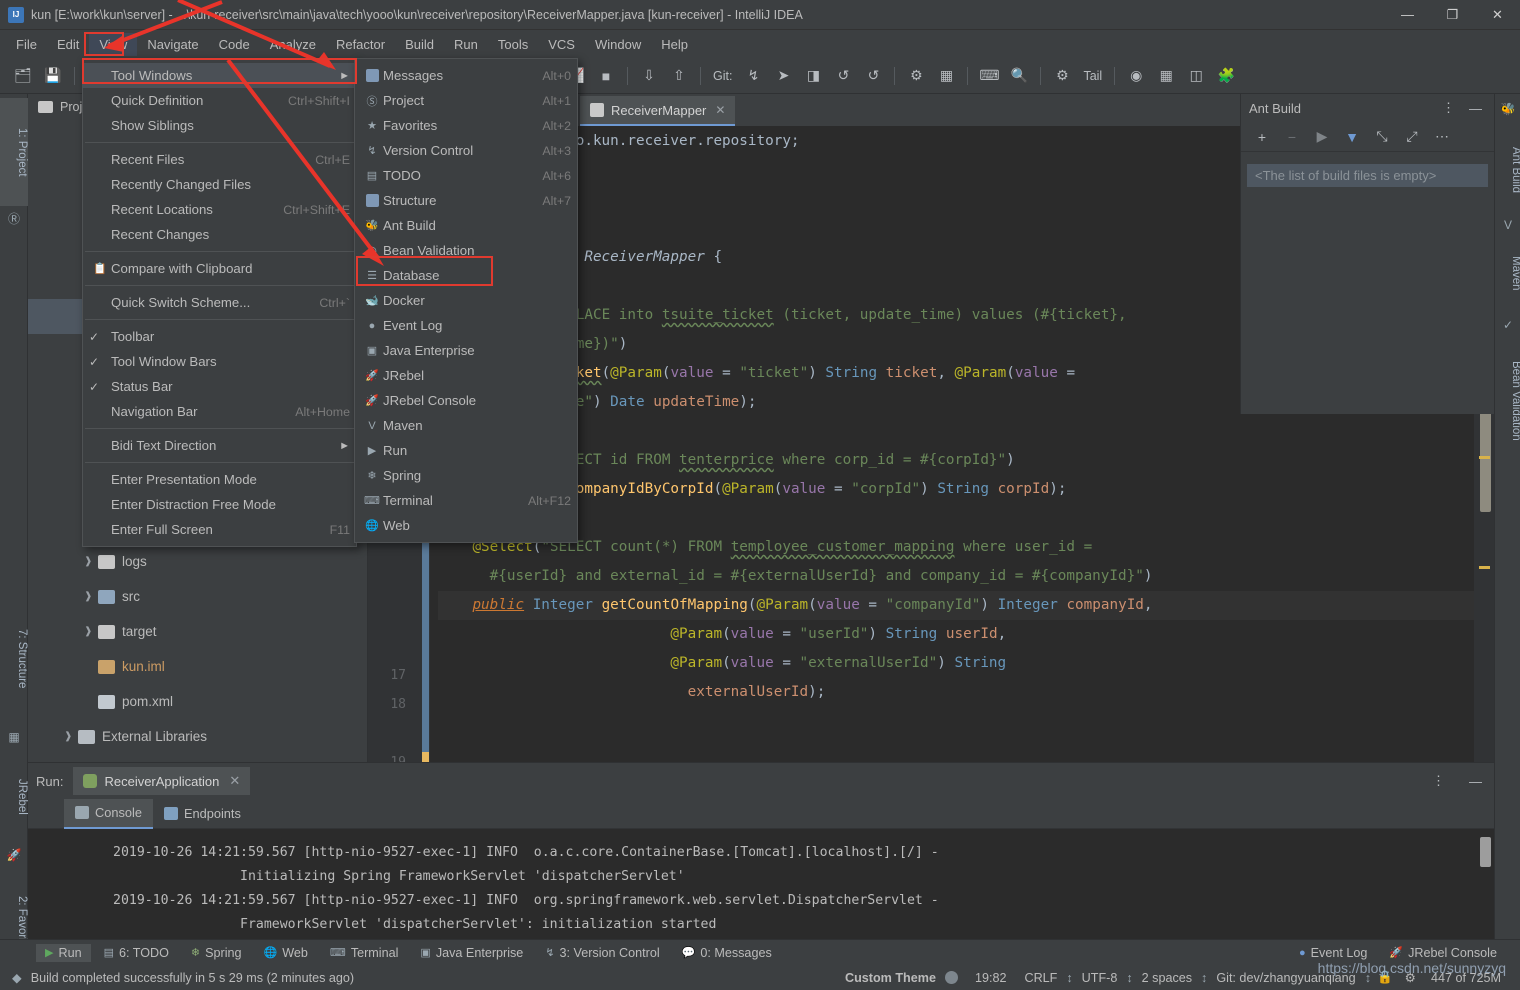 The image size is (1520, 990). I want to click on run-config-tab: ReceiverApplication ✕, so click(162, 781).